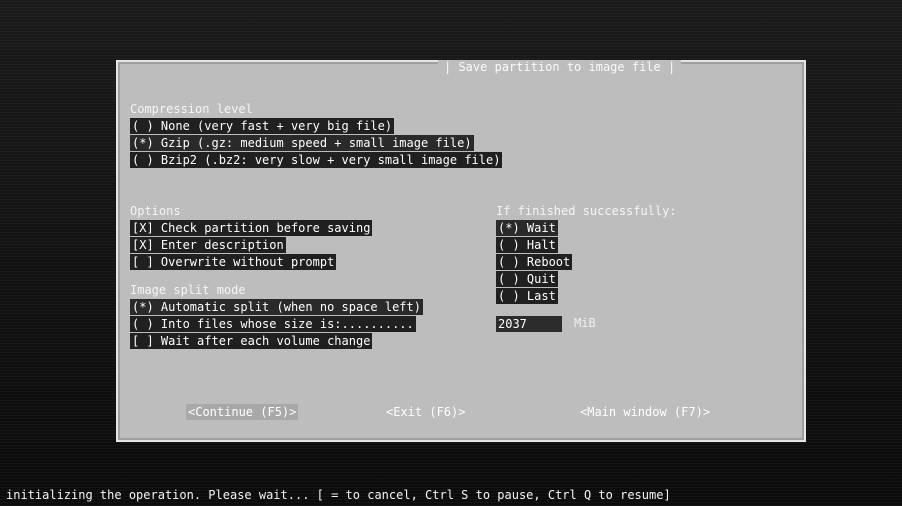 The width and height of the screenshot is (902, 506). Describe the element at coordinates (242, 412) in the screenshot. I see `continue-button: <Continue (F5)>` at that location.